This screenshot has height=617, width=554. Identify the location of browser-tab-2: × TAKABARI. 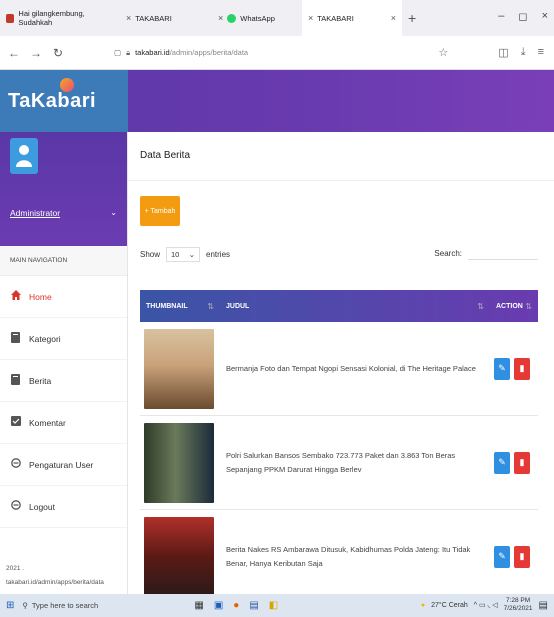
(166, 18).